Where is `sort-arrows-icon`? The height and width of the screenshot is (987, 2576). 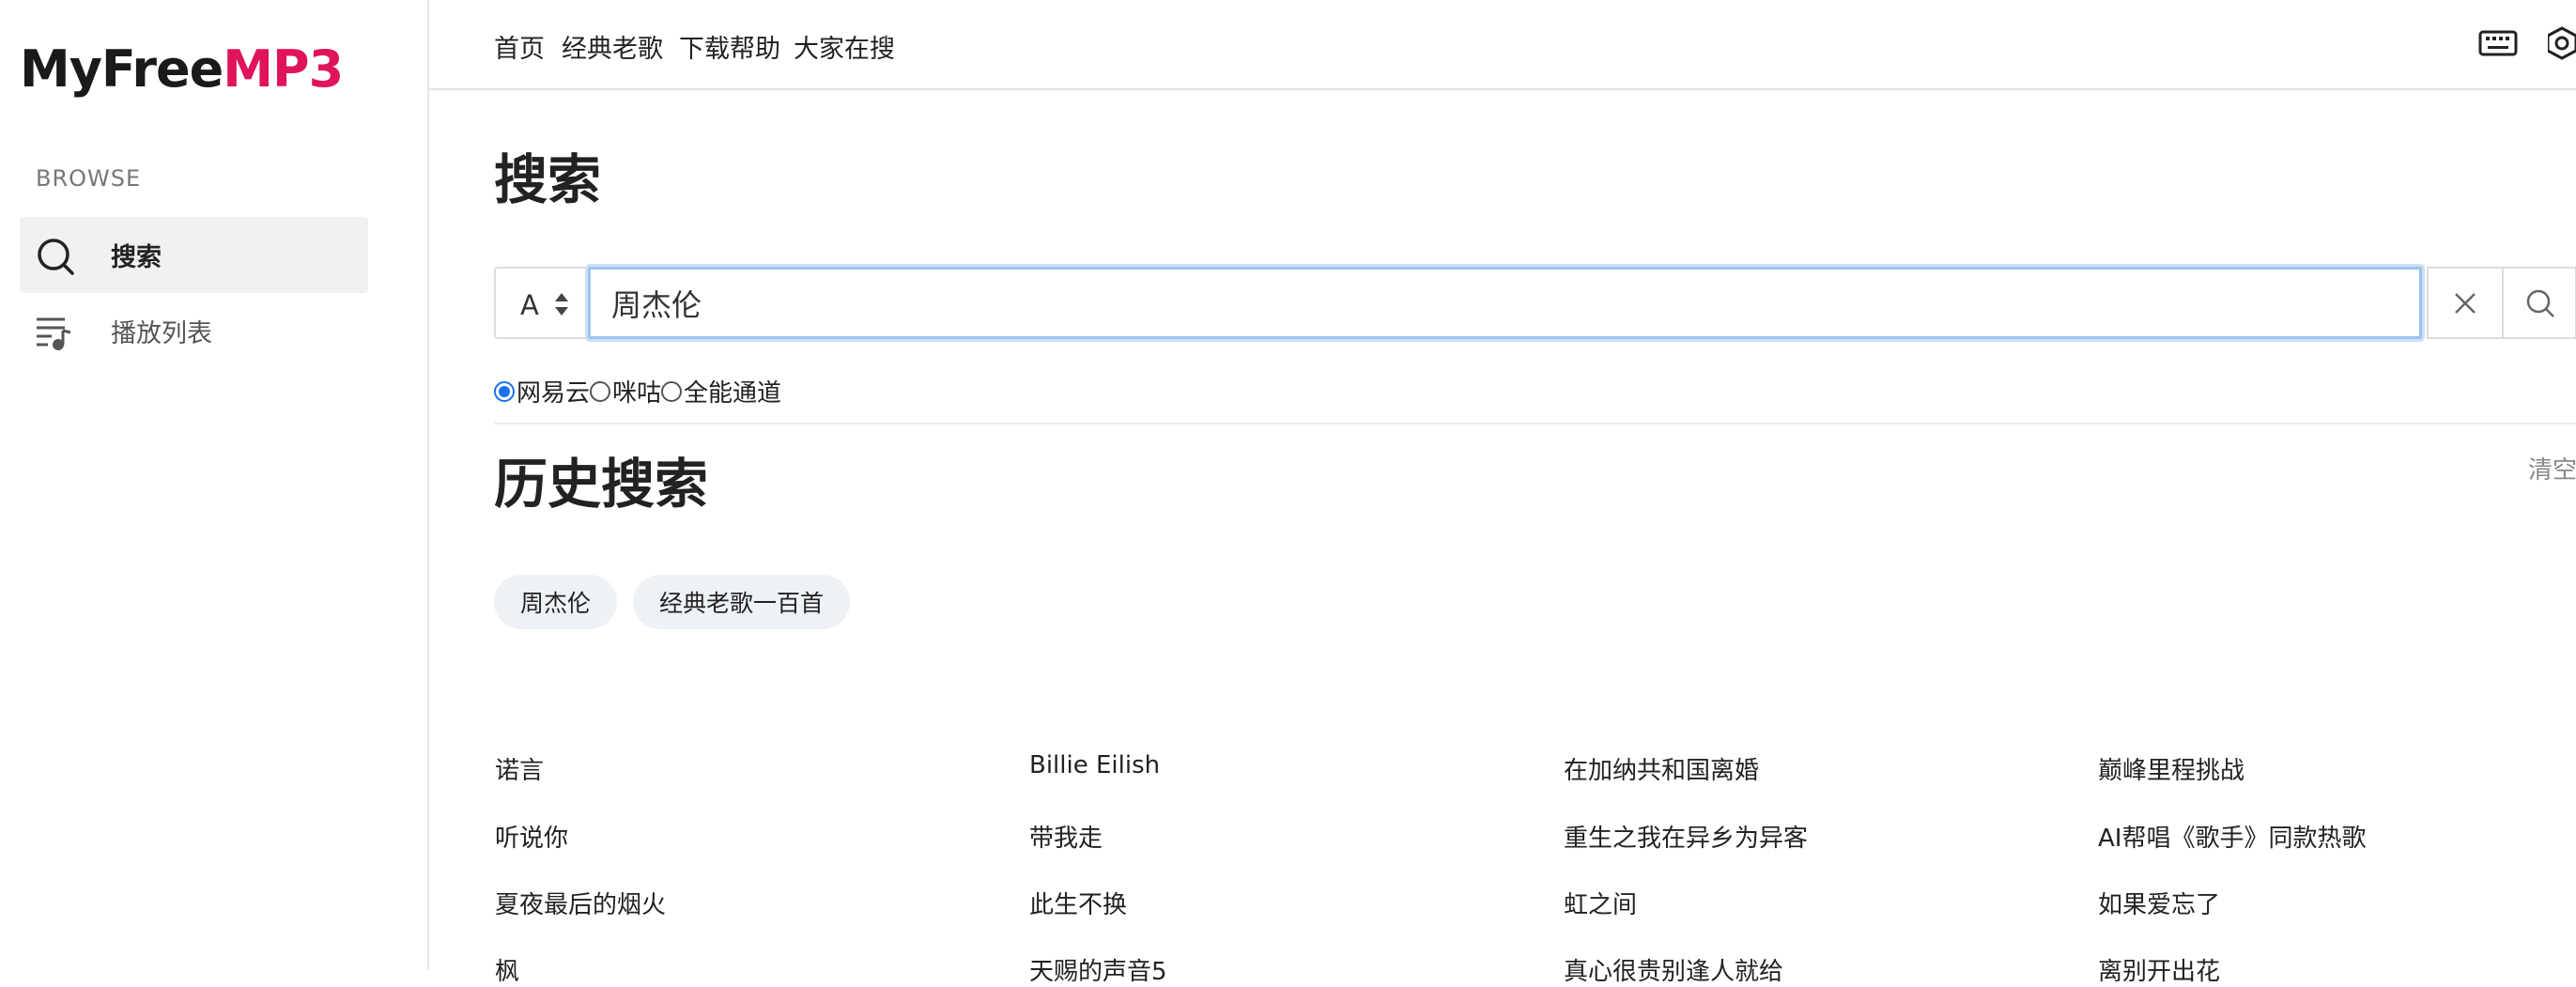
sort-arrows-icon is located at coordinates (561, 306).